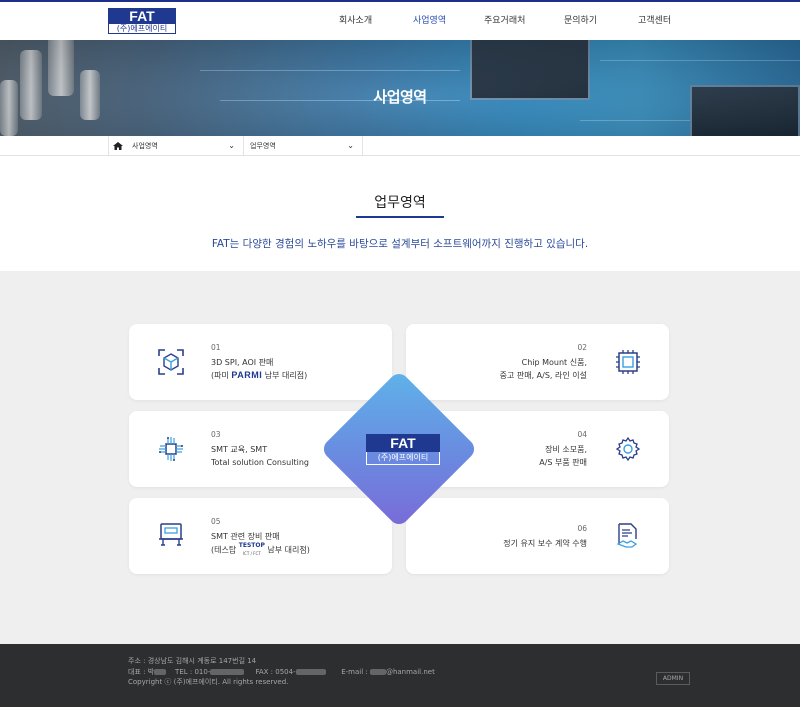  What do you see at coordinates (582, 347) in the screenshot?
I see `service-number: 02` at bounding box center [582, 347].